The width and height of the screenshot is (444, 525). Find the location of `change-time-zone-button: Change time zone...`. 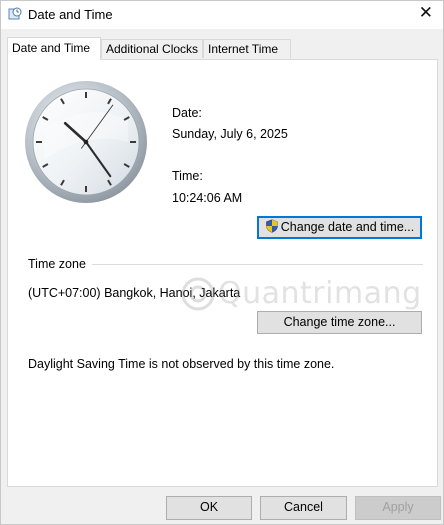

change-time-zone-button: Change time zone... is located at coordinates (339, 322).